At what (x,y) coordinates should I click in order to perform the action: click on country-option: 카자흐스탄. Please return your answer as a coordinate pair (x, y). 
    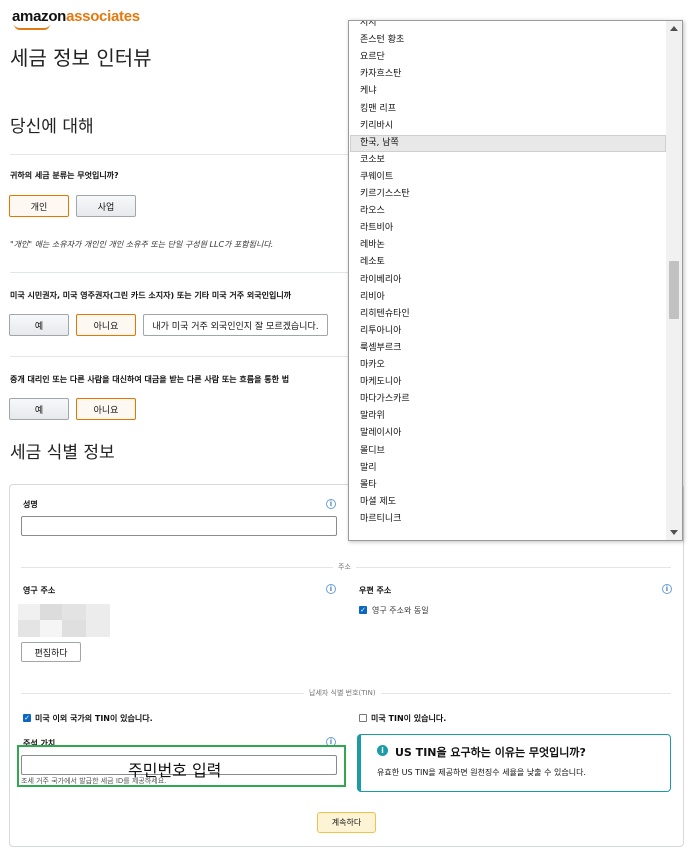
    Looking at the image, I should click on (508, 74).